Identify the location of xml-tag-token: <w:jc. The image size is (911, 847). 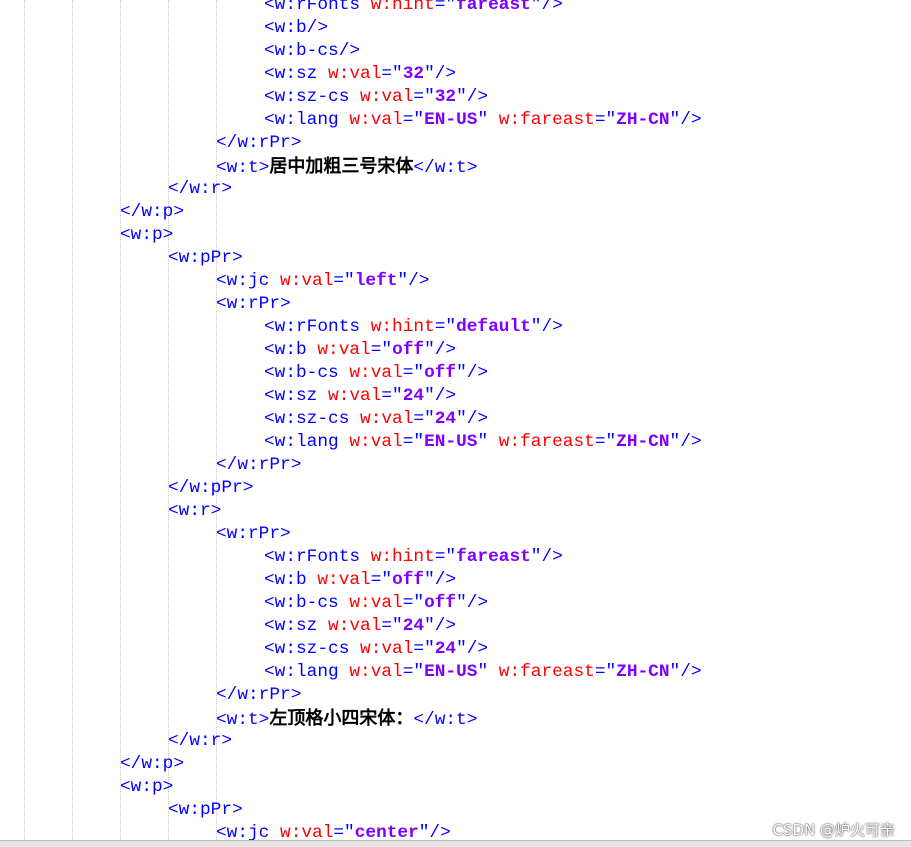
(248, 281).